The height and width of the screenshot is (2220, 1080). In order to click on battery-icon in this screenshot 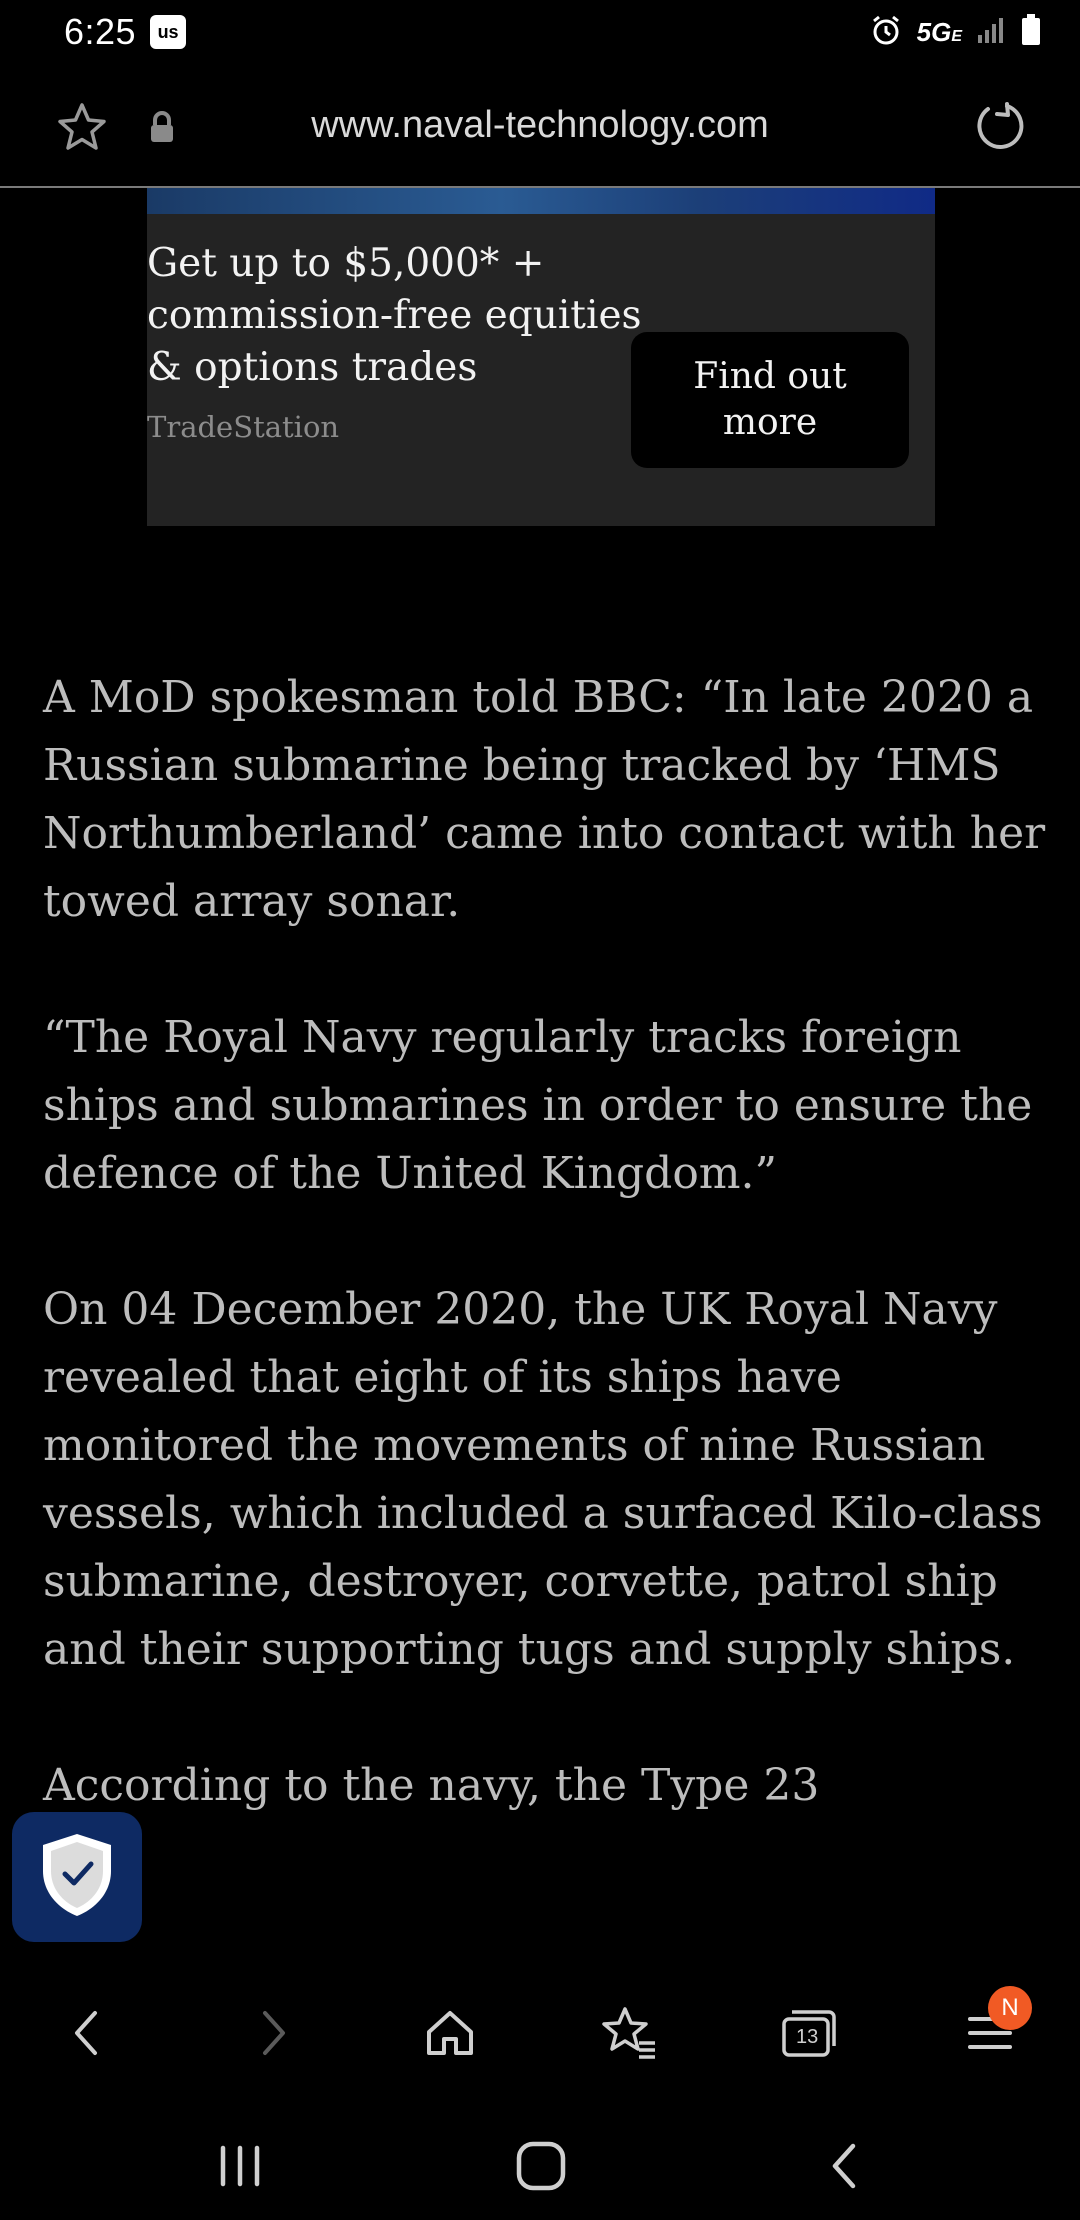, I will do `click(1031, 32)`.